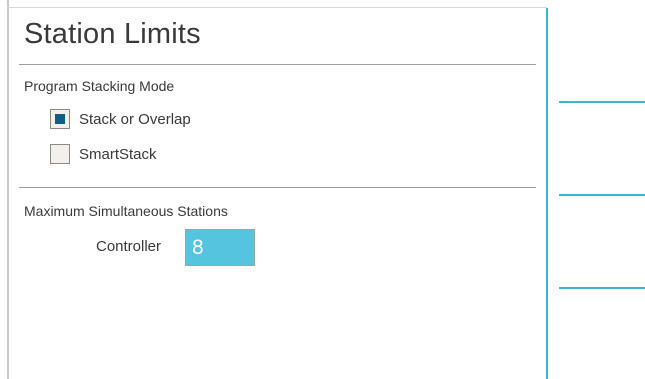 The image size is (645, 379). I want to click on controller-value-field: 8, so click(220, 247).